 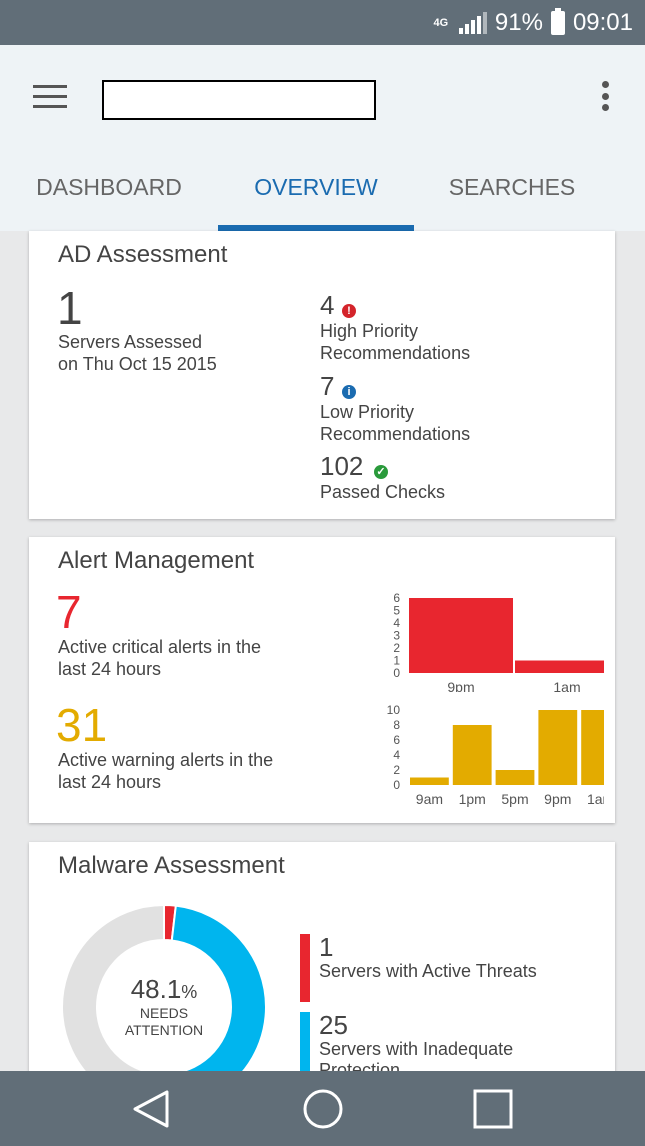 What do you see at coordinates (518, 22) in the screenshot?
I see `battery-percent: 91%` at bounding box center [518, 22].